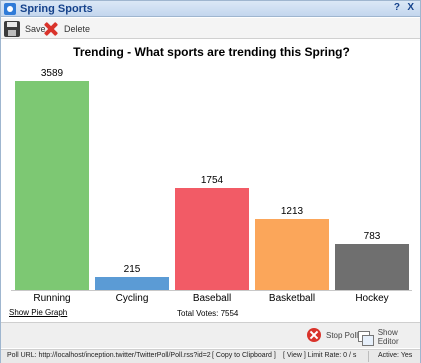  What do you see at coordinates (210, 28) in the screenshot?
I see `toolbar: Save Delete` at bounding box center [210, 28].